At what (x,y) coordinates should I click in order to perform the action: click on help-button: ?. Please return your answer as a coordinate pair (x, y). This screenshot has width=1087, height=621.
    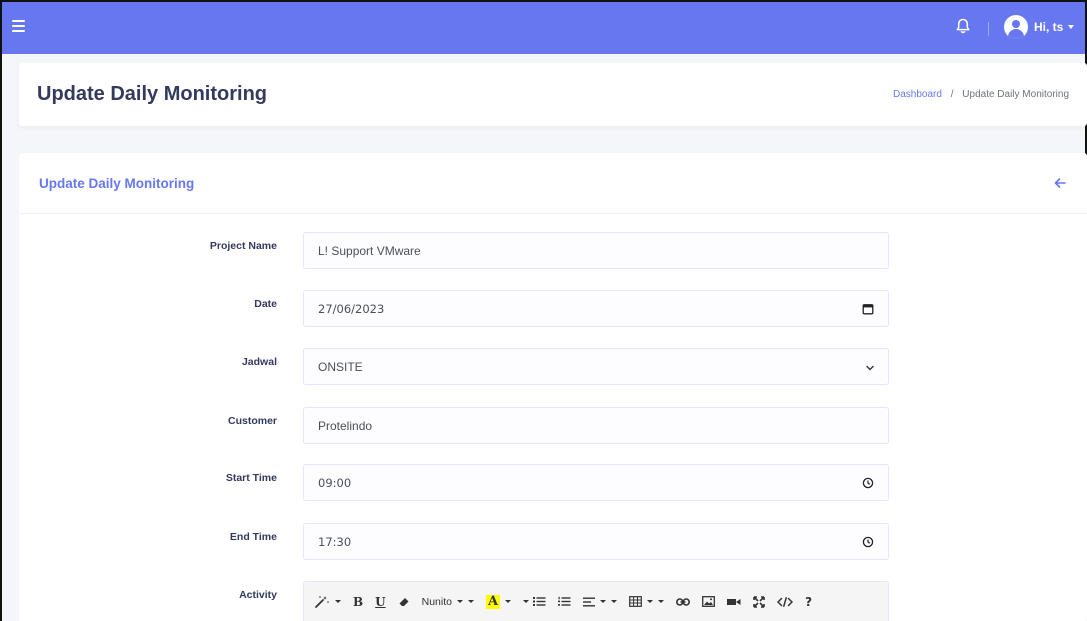
    Looking at the image, I should click on (808, 602).